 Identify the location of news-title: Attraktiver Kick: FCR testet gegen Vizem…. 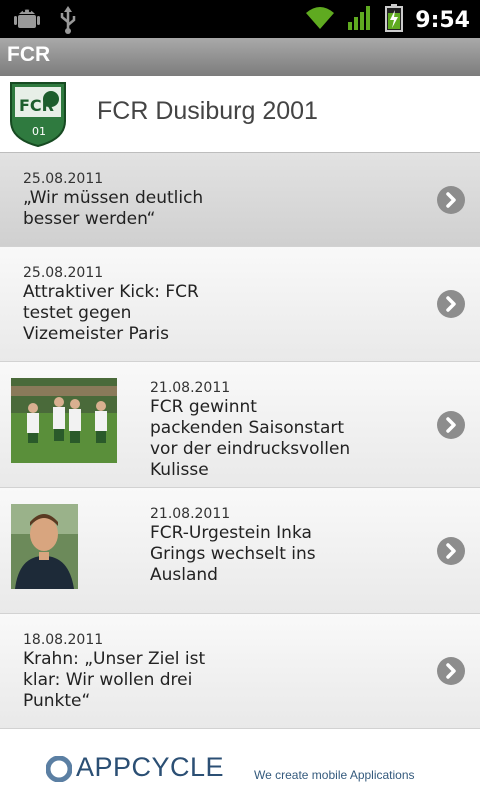
(111, 313).